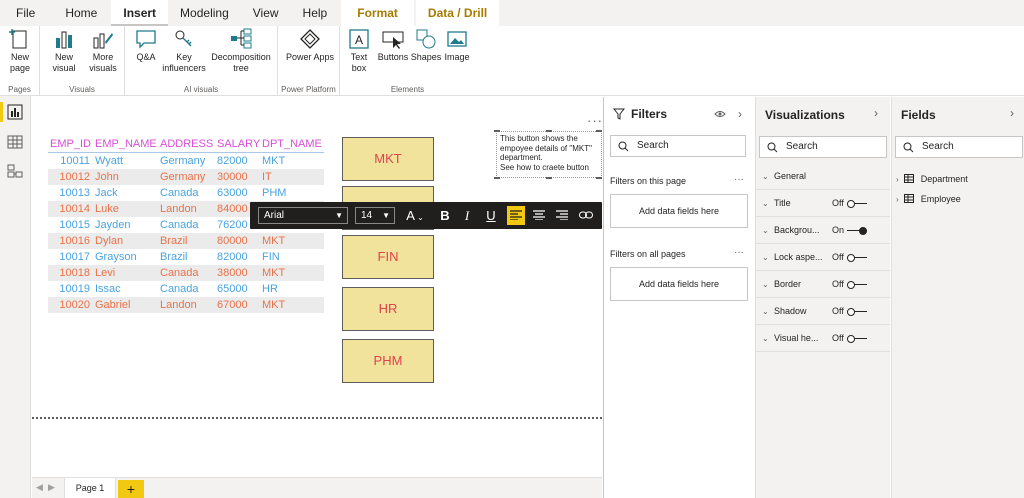 The width and height of the screenshot is (1024, 498). I want to click on table-row: 10018 Levi Canada 38000 MKT, so click(186, 273).